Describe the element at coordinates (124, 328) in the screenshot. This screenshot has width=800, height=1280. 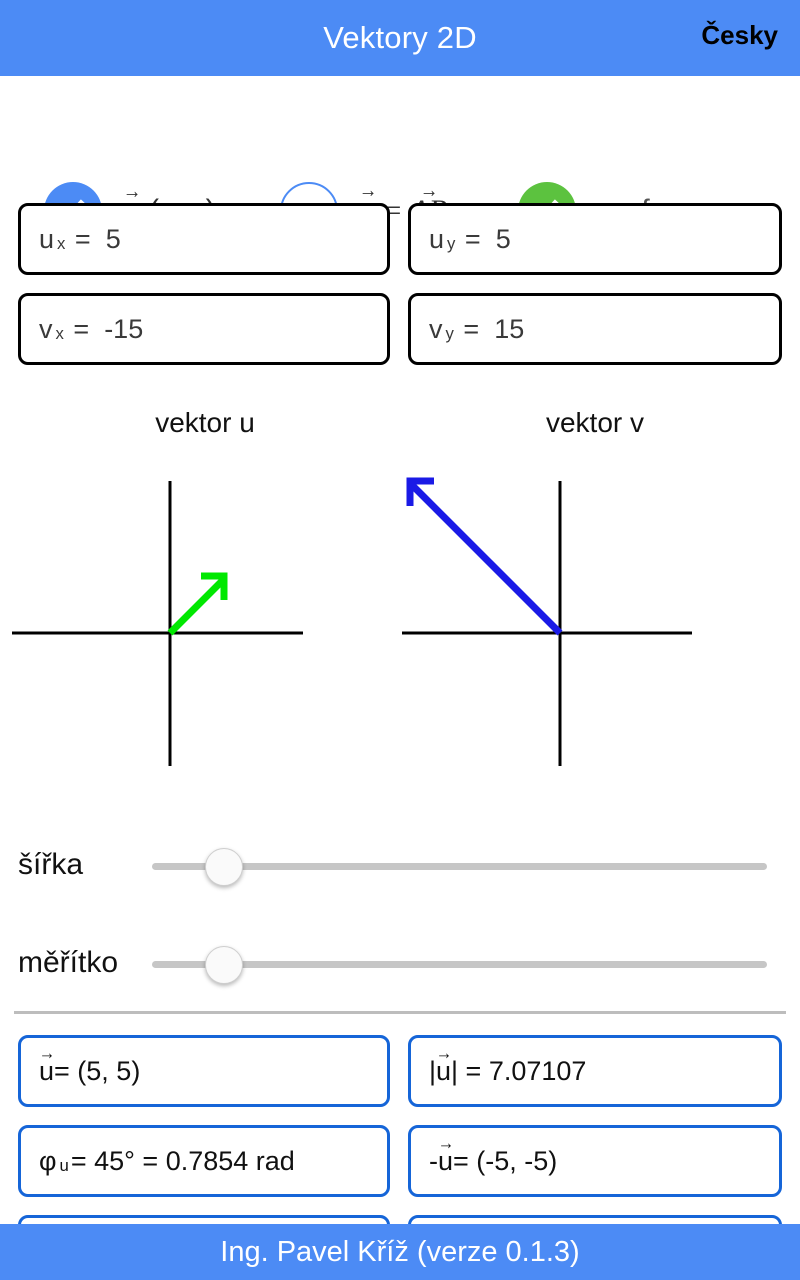
I see `input-vx-value: -15` at that location.